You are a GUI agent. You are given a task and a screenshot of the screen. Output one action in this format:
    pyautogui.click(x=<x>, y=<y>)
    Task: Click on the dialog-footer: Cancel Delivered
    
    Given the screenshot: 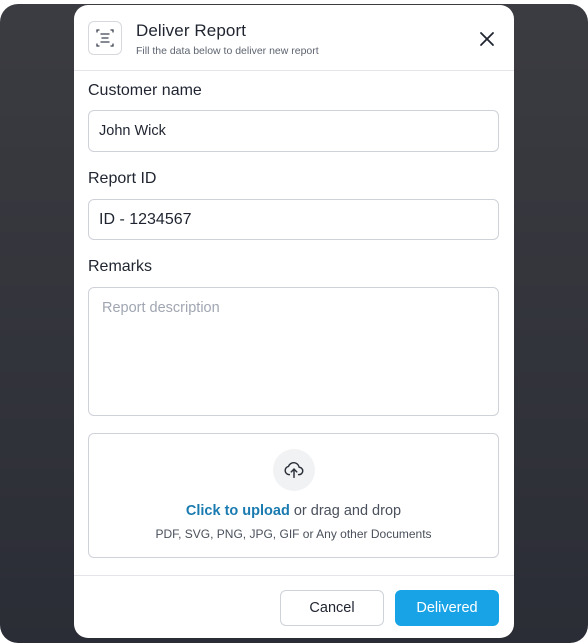 What is the action you would take?
    pyautogui.click(x=294, y=606)
    